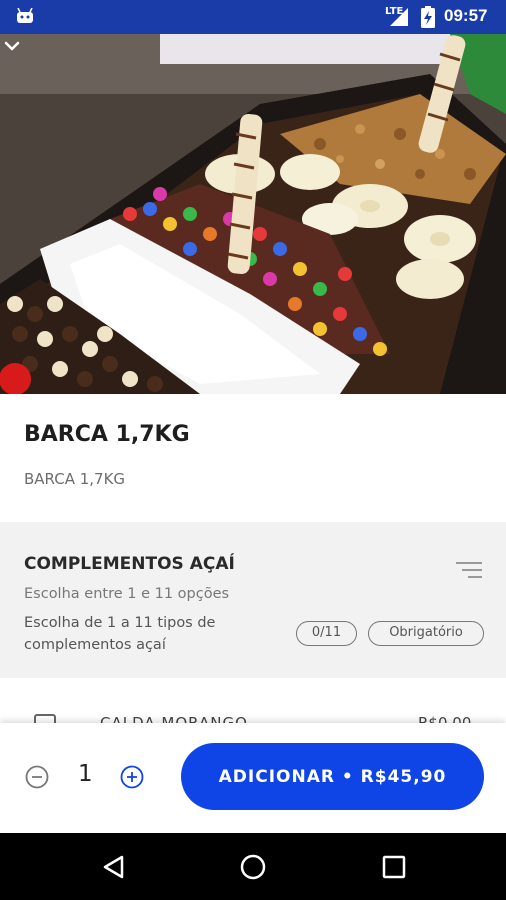  Describe the element at coordinates (25, 15) in the screenshot. I see `android-notification-icon` at that location.